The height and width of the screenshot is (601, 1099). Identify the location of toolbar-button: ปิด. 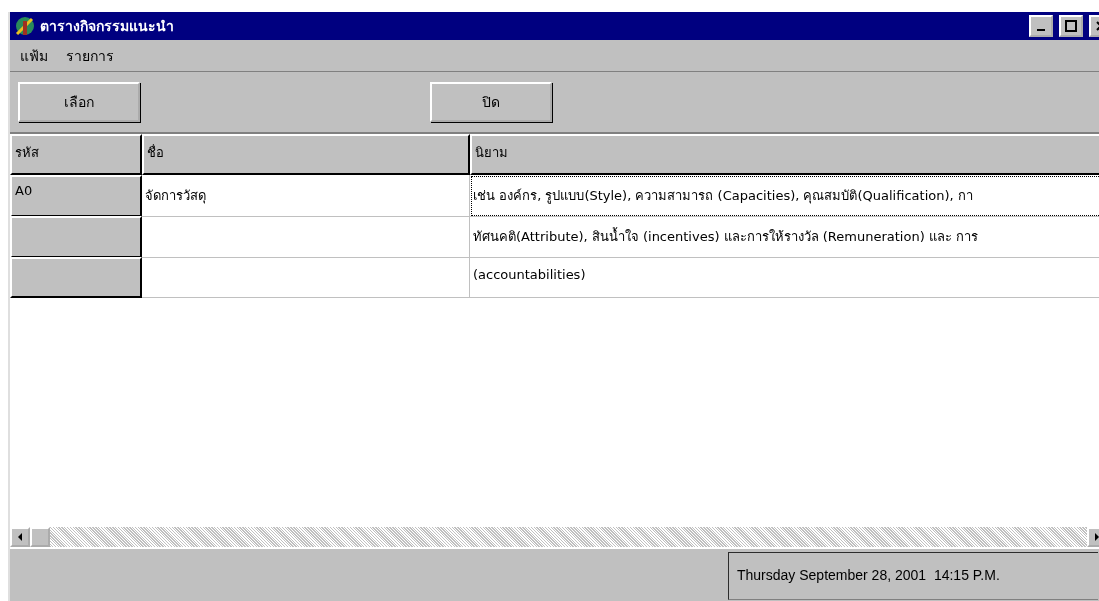
(491, 102).